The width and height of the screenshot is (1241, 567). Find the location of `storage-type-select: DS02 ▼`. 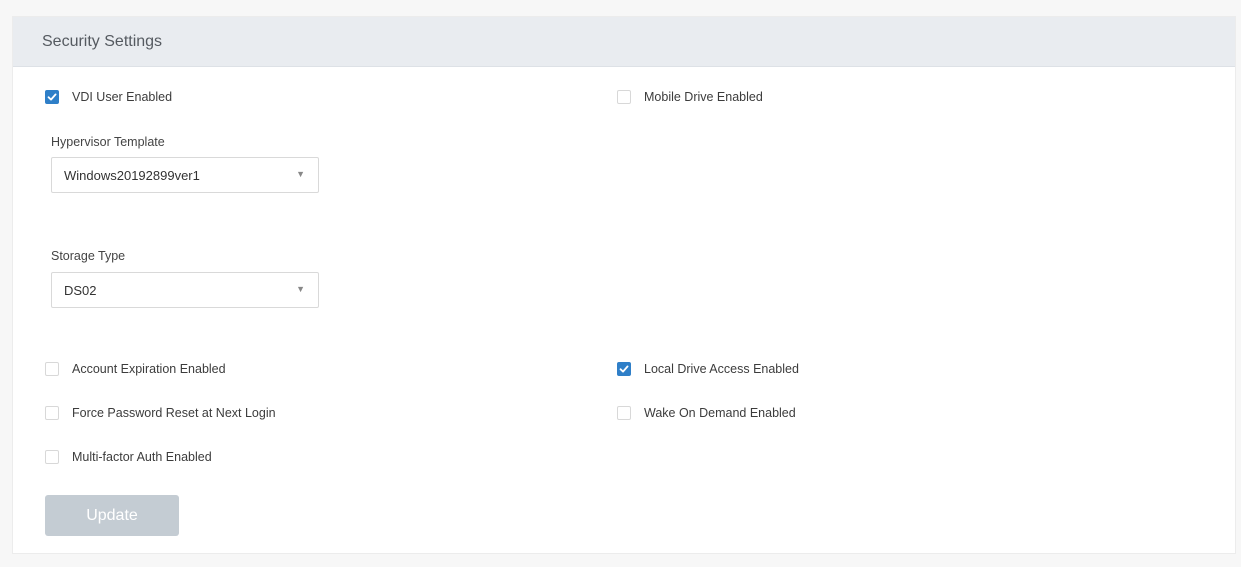

storage-type-select: DS02 ▼ is located at coordinates (185, 290).